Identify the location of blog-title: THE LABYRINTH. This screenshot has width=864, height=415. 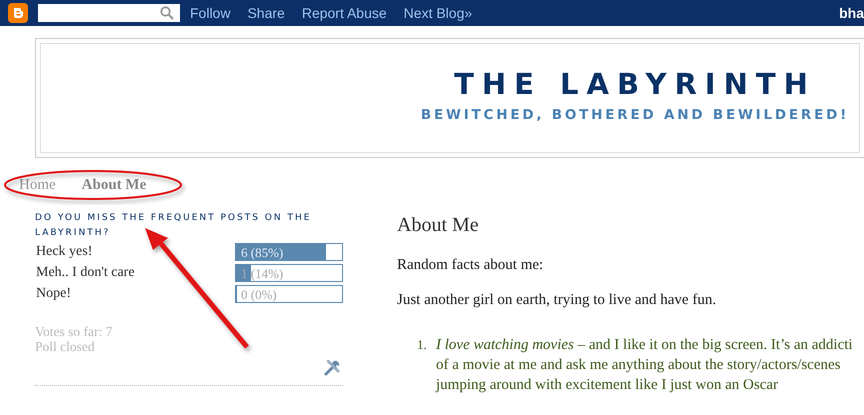
(635, 84).